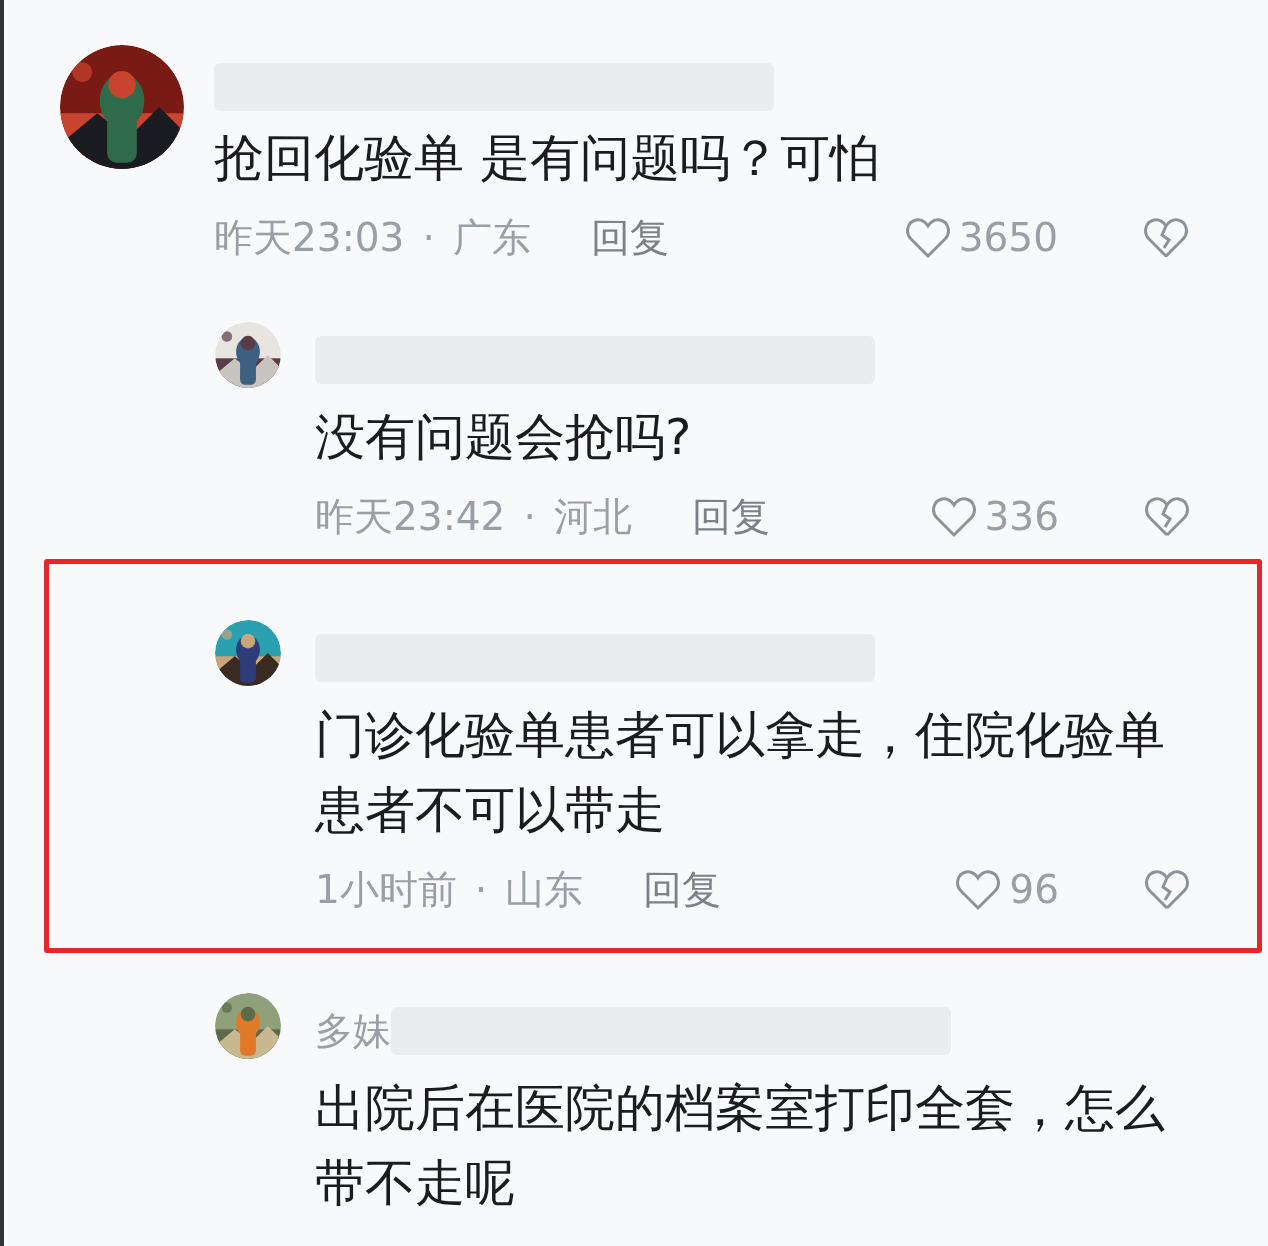  Describe the element at coordinates (386, 889) in the screenshot. I see `timestamp: 1小时前` at that location.